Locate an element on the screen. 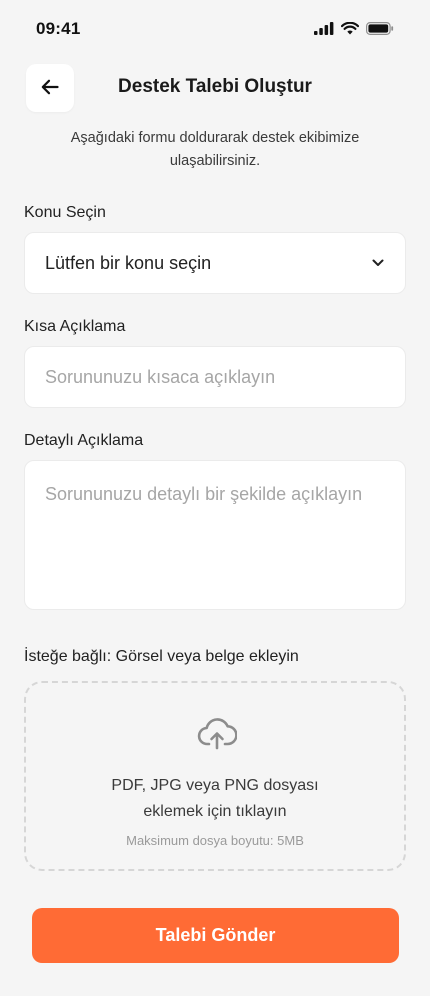 This screenshot has height=996, width=430. submit-request-button: Talebi Gönder is located at coordinates (215, 935).